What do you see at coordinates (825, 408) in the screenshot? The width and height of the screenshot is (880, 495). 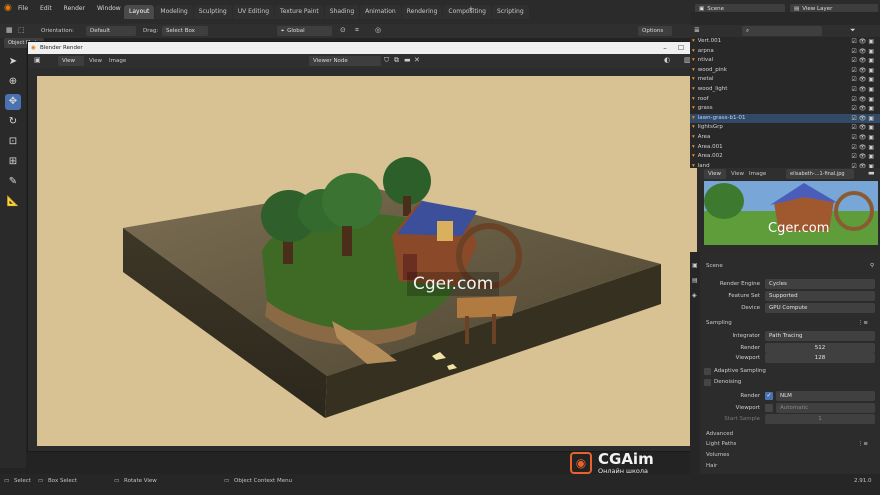 I see `denoise-viewport-dropdown: Automatic` at bounding box center [825, 408].